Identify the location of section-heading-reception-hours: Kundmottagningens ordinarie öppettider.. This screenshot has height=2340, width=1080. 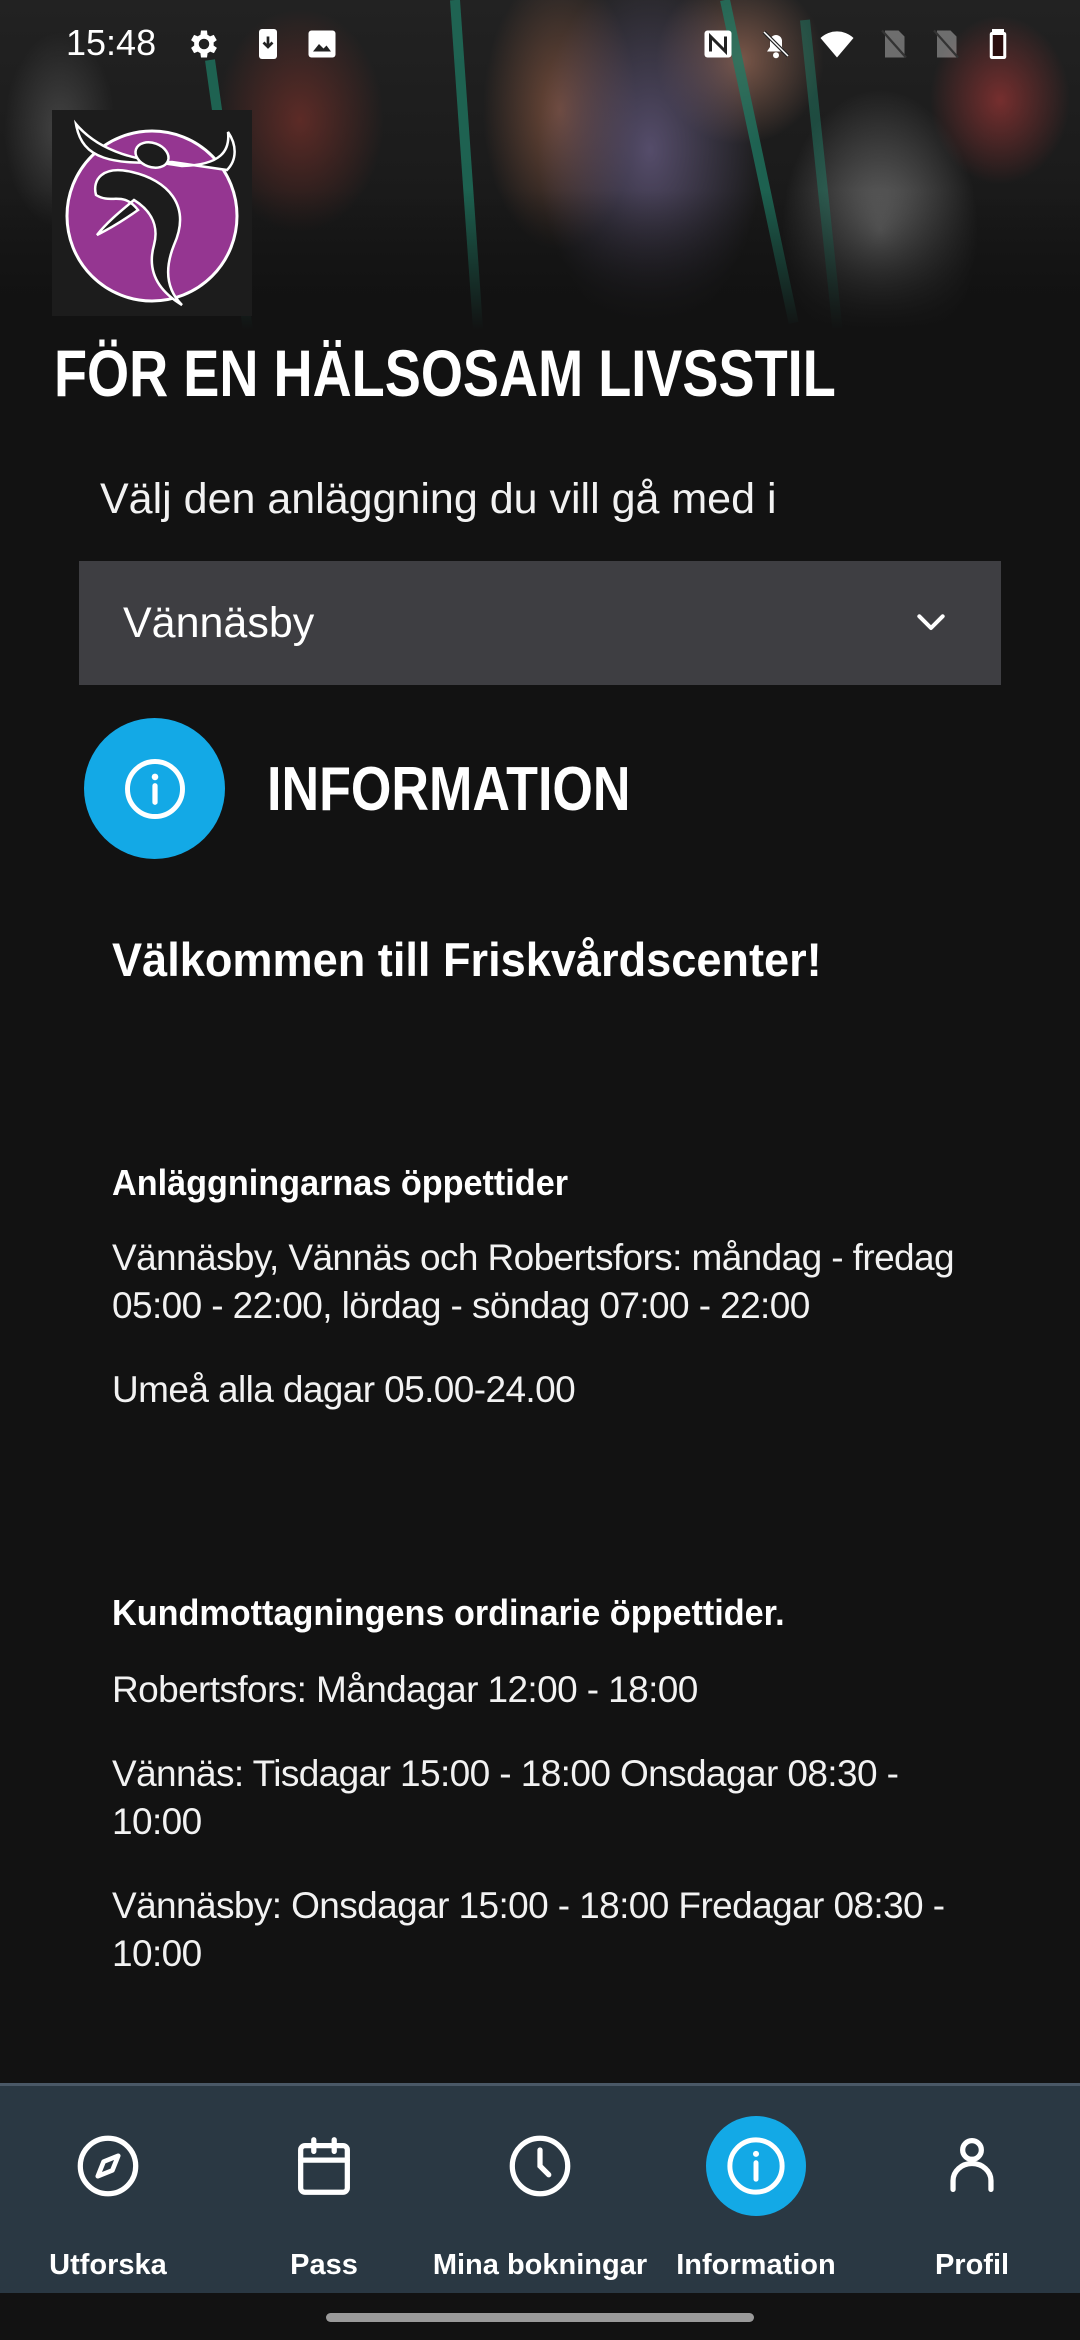
(448, 1612).